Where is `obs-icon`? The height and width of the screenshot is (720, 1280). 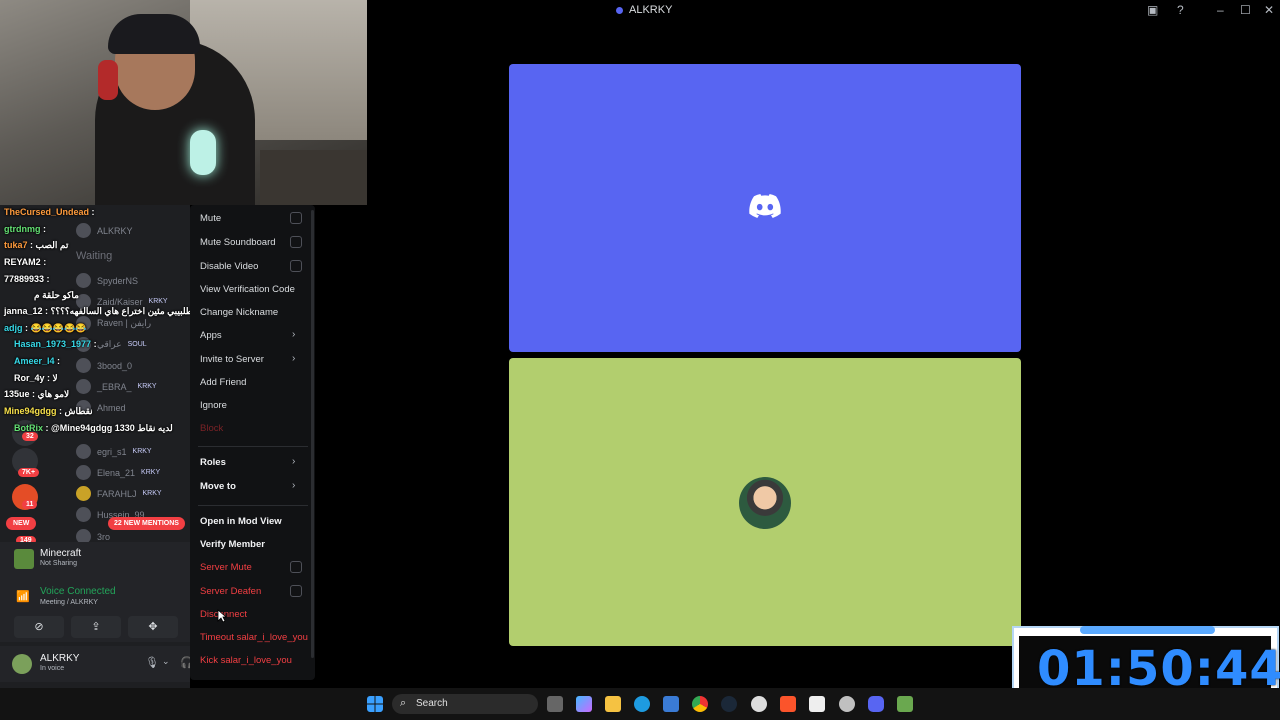
obs-icon is located at coordinates (759, 704).